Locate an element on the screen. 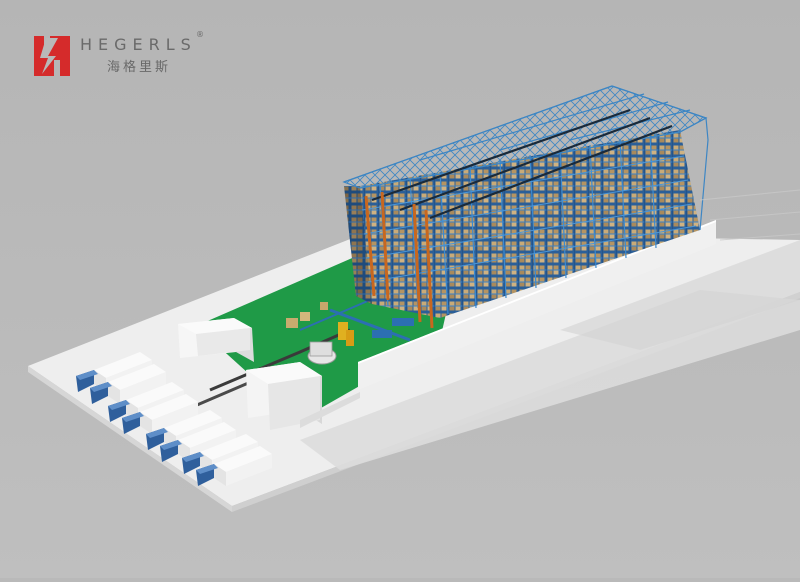 This screenshot has width=800, height=582. hegerls-logo-mark-icon is located at coordinates (52, 56).